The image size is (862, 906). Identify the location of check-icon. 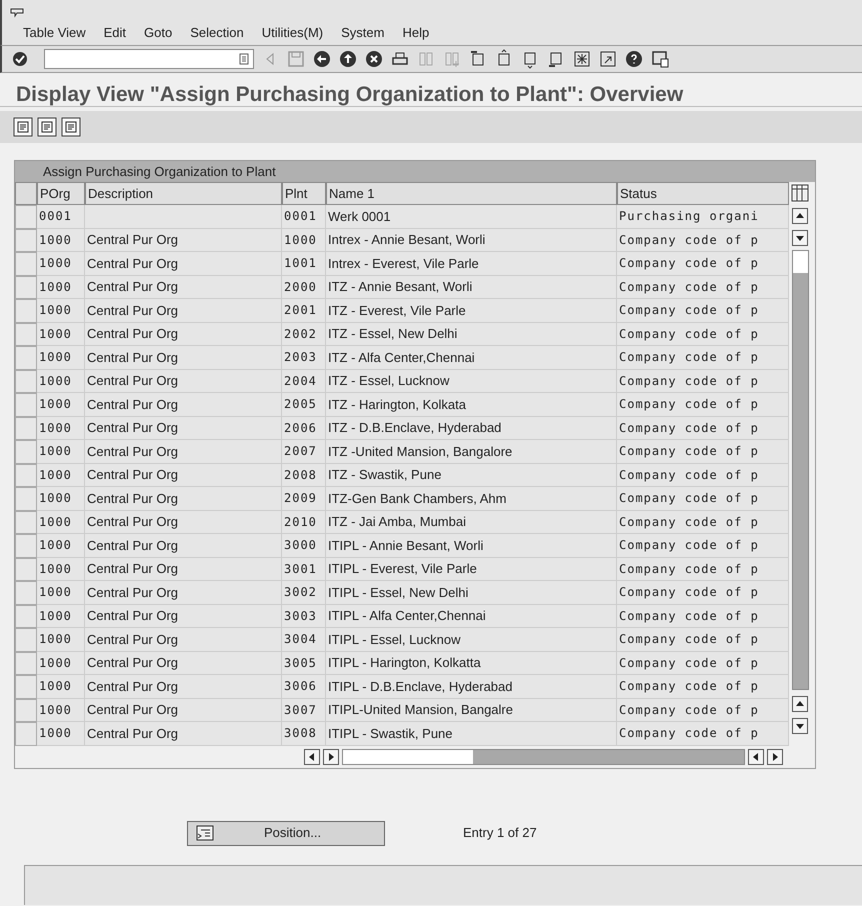
(20, 59).